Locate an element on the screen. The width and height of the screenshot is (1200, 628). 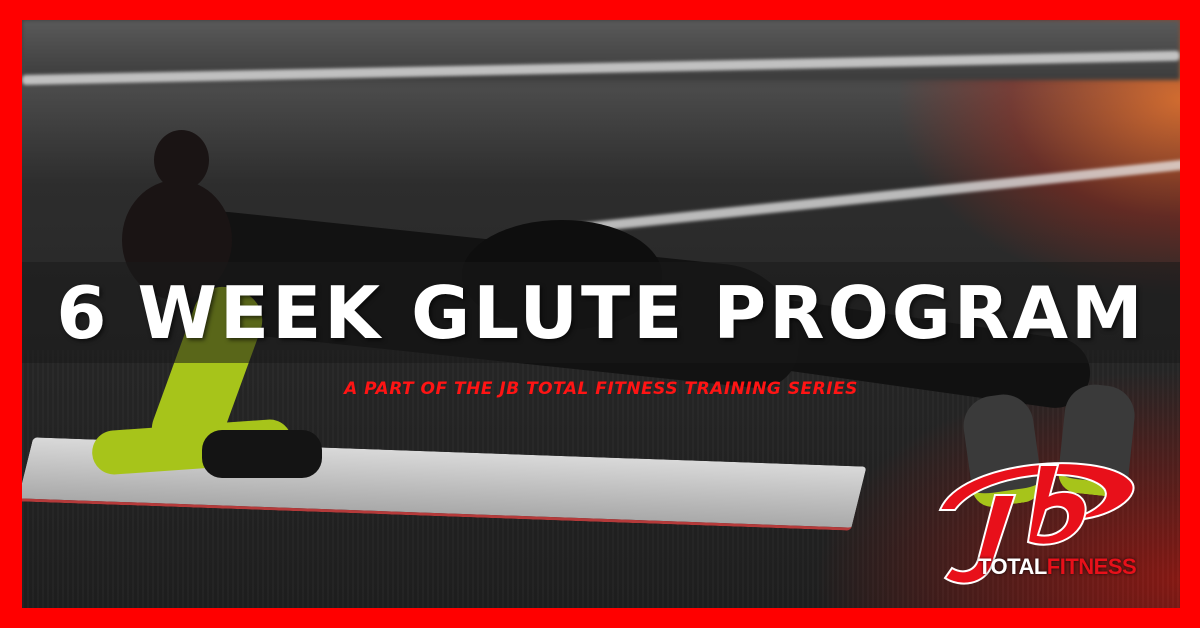
jb-total-fitness-logo: TOTAL FITNESS is located at coordinates (1030, 515).